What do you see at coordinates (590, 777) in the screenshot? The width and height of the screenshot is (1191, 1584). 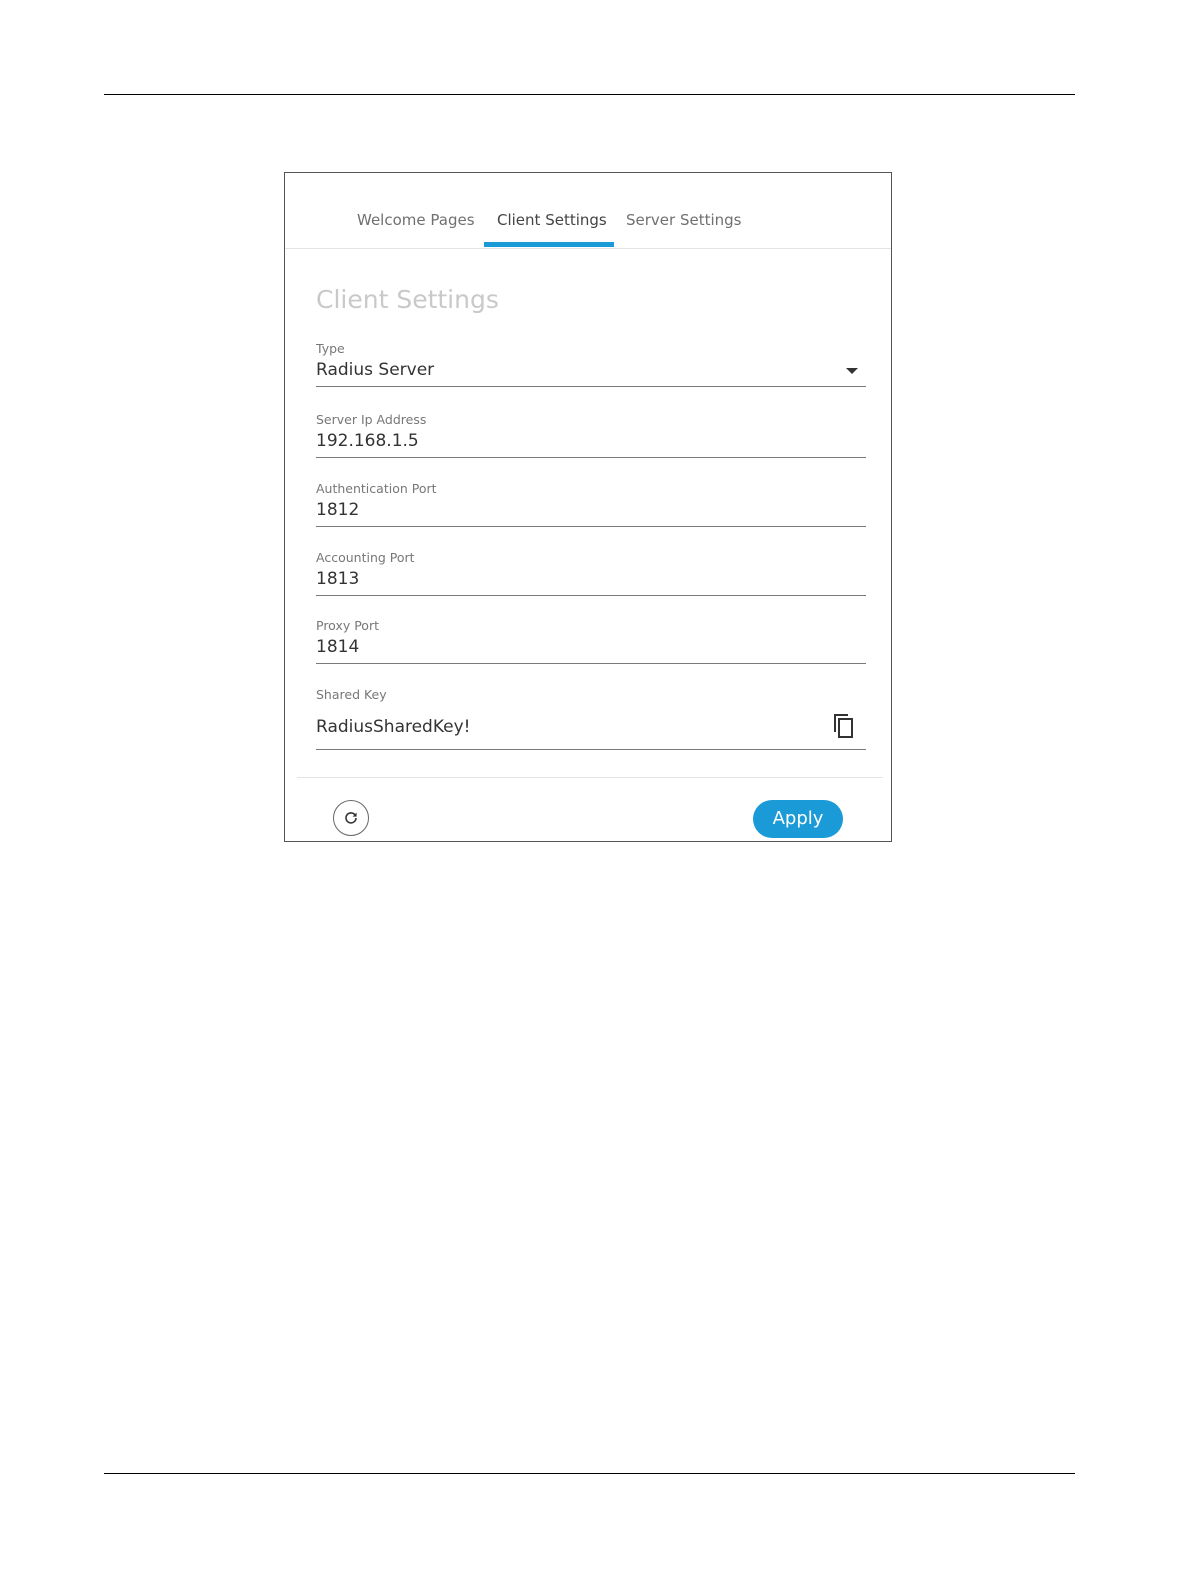 I see `footer-divider` at bounding box center [590, 777].